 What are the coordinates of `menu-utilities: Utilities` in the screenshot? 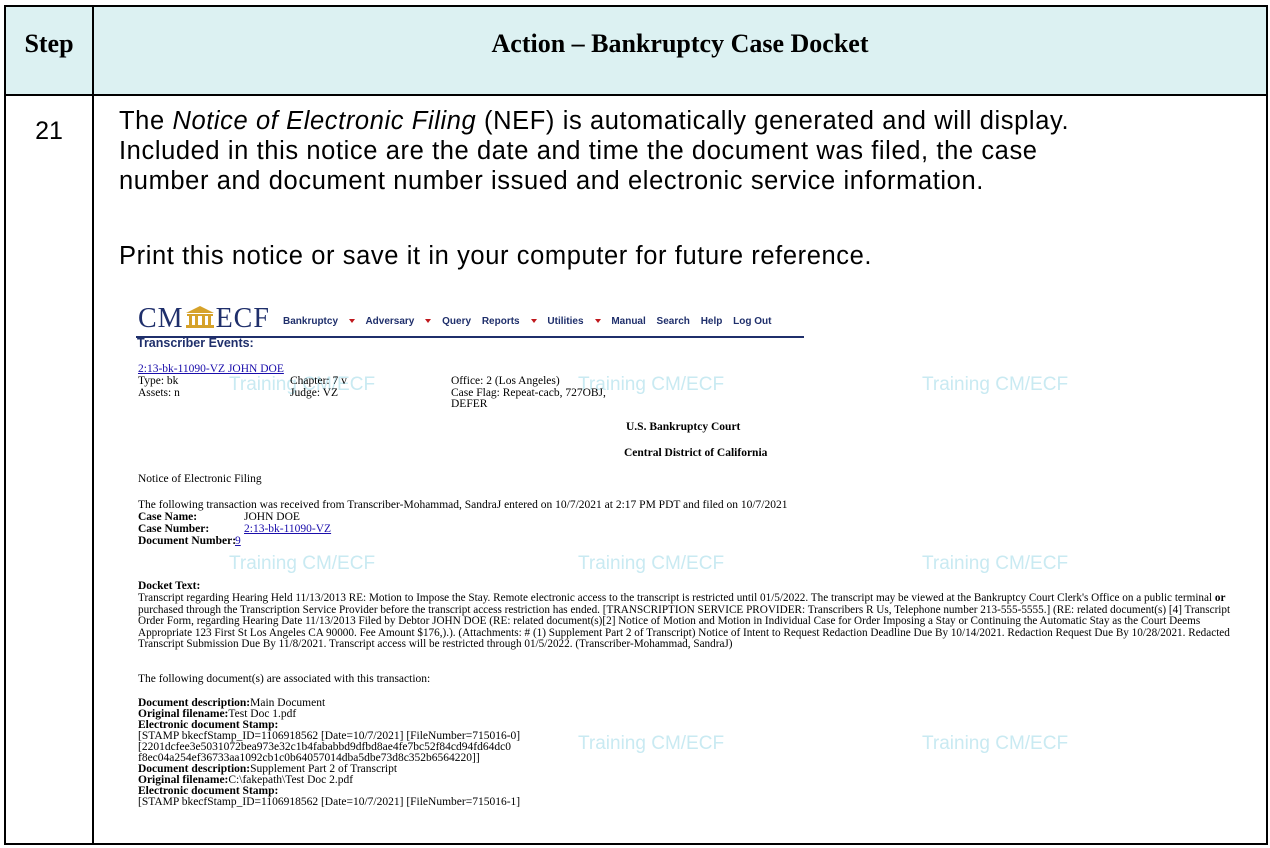 It's located at (574, 321).